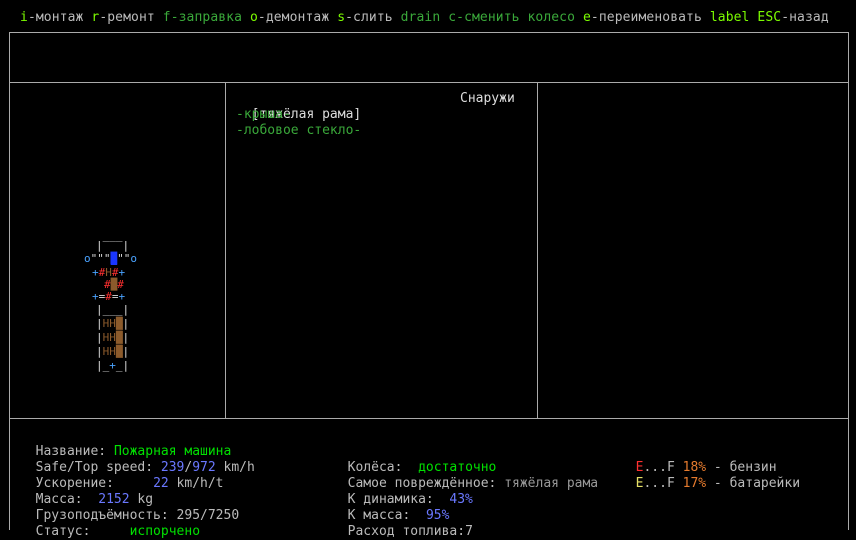  Describe the element at coordinates (718, 483) in the screenshot. I see `tank-battery-row: E...F 17% - батарейки` at that location.